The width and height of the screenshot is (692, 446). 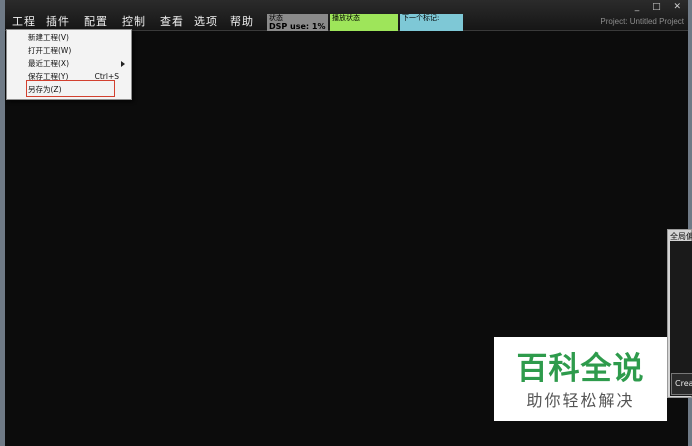 What do you see at coordinates (660, 7) in the screenshot?
I see `window-controls: _ □ ✕` at bounding box center [660, 7].